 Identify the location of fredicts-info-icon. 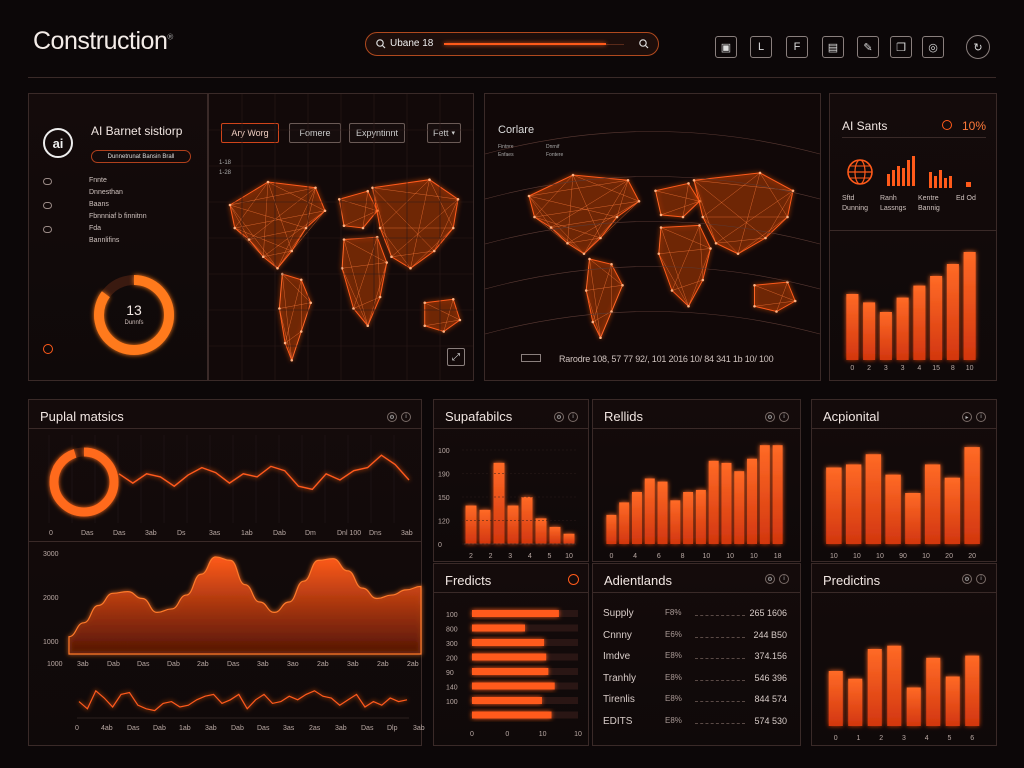
(573, 579).